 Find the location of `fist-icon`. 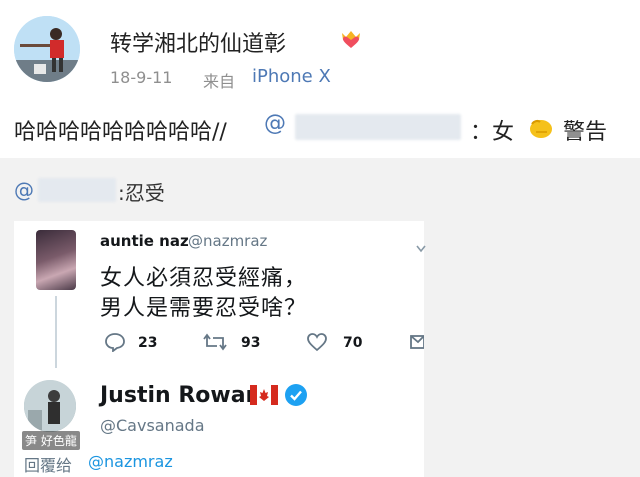

fist-icon is located at coordinates (540, 128).